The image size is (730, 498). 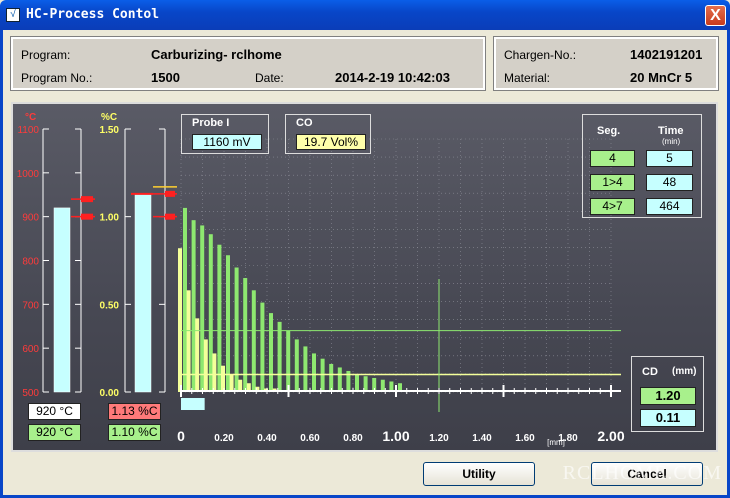 I want to click on x-tick-label: 1.20, so click(x=439, y=438).